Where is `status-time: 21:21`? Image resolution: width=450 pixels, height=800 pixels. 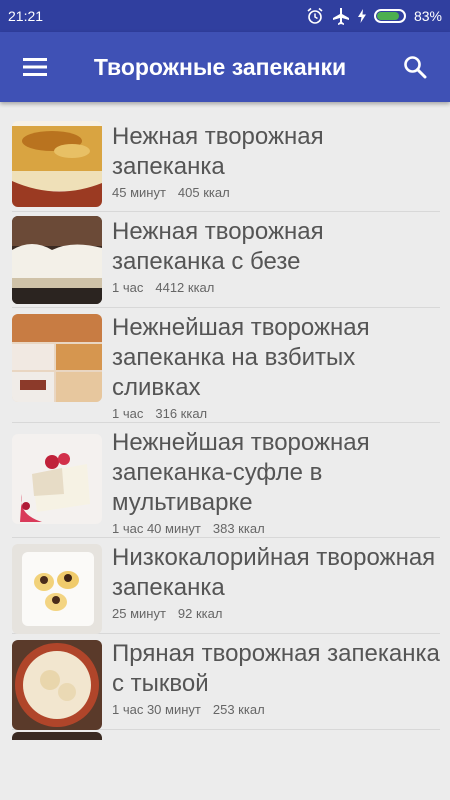 status-time: 21:21 is located at coordinates (26, 16).